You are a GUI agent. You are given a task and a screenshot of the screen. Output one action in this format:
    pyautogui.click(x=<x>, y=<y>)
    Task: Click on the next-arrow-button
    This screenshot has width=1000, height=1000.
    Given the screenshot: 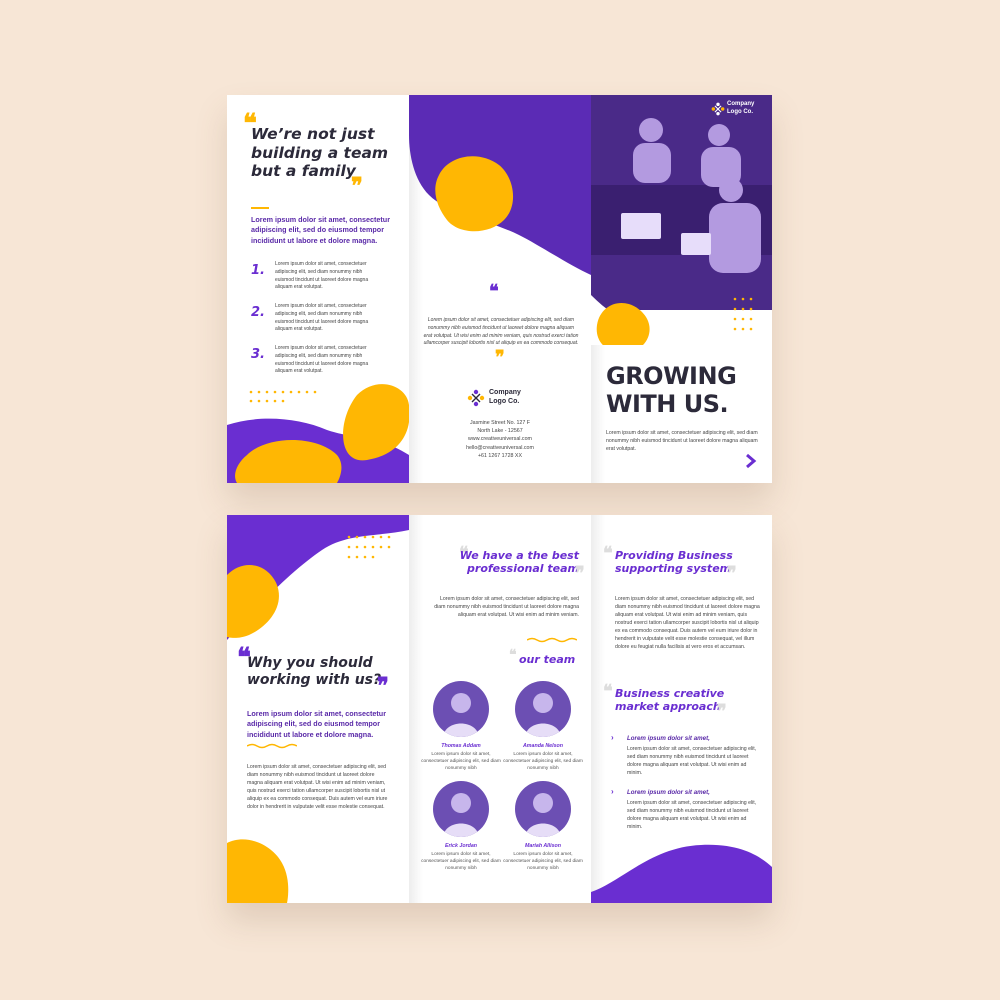 What is the action you would take?
    pyautogui.click(x=751, y=461)
    